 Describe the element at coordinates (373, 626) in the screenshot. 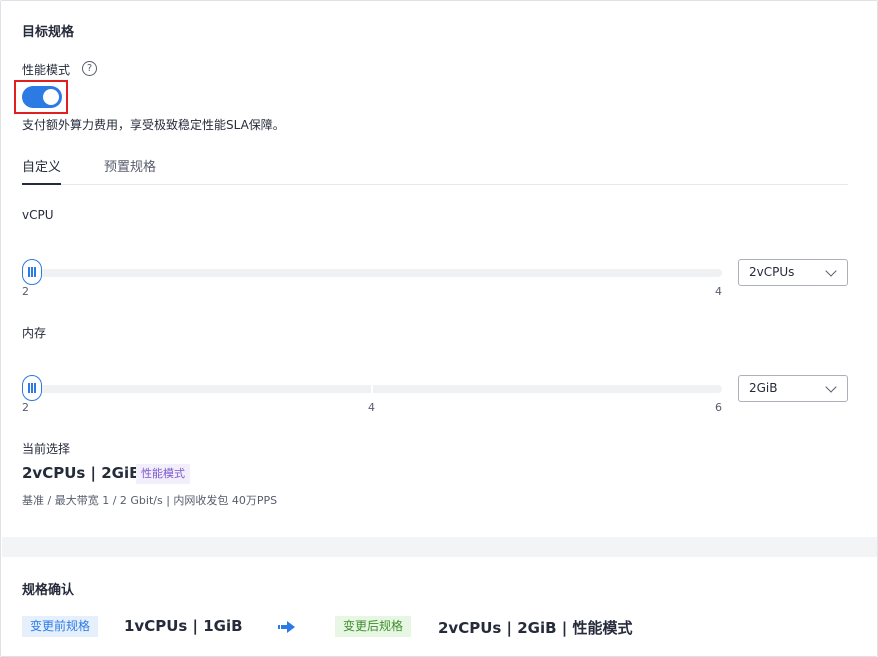

I see `after-spec-badge: 变更后规格` at that location.